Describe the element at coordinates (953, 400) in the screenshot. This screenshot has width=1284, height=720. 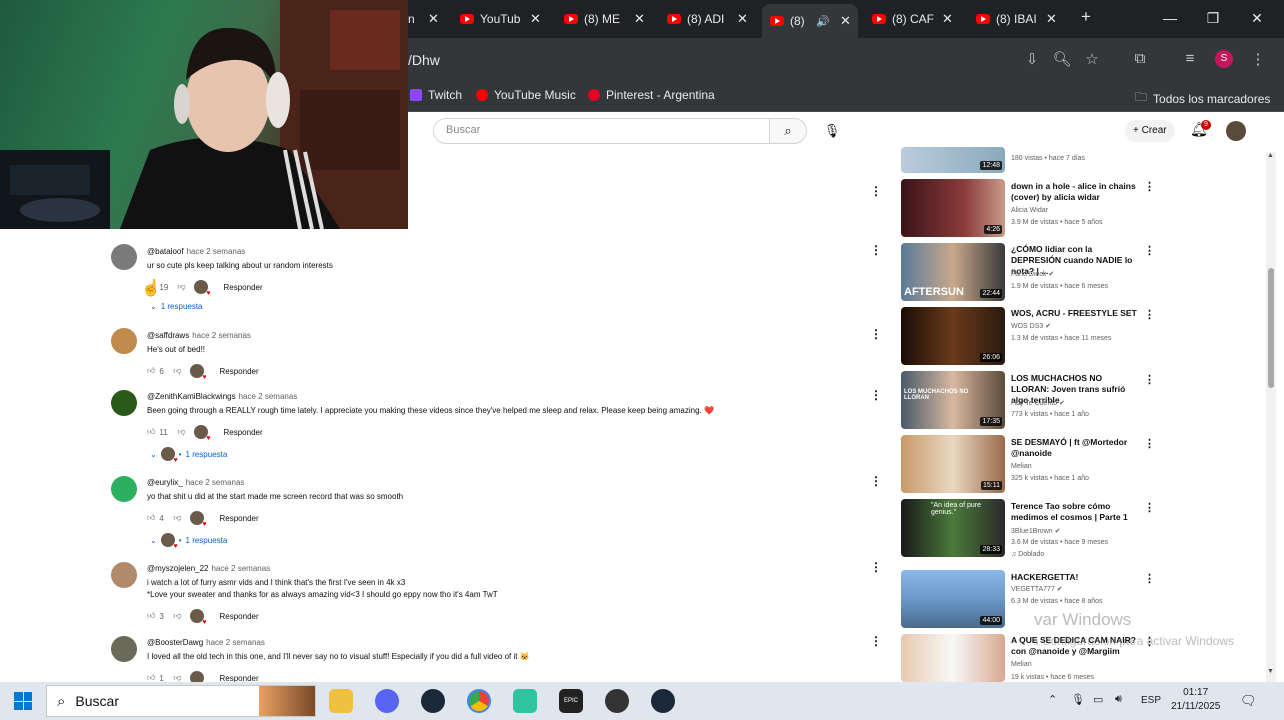
I see `video-thumbnail: LOS MUCHACHOS NO LLORAN 17:35` at that location.